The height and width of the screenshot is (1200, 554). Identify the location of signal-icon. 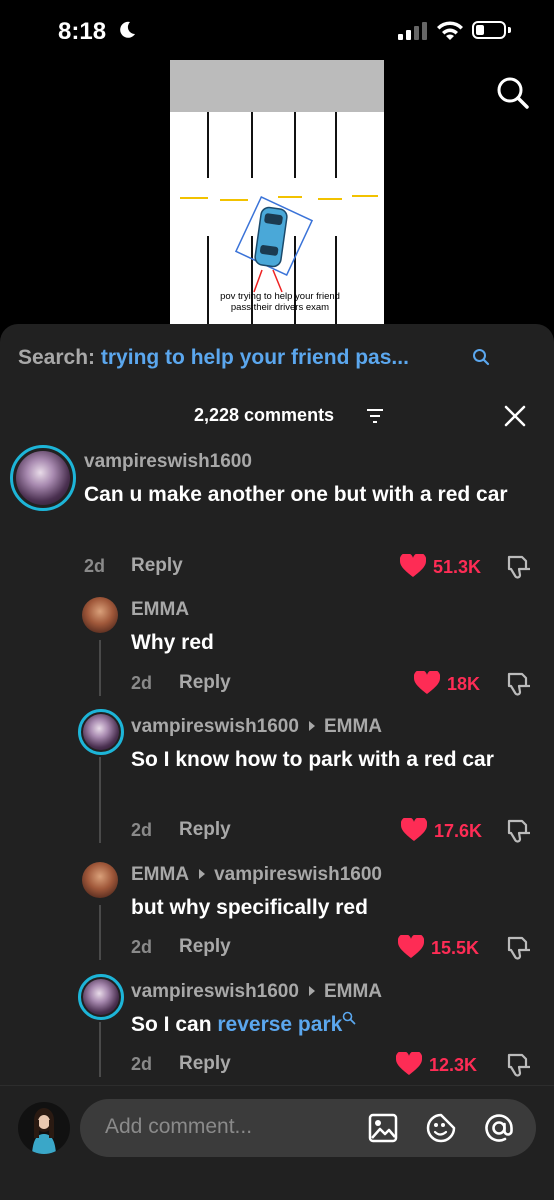
(412, 31).